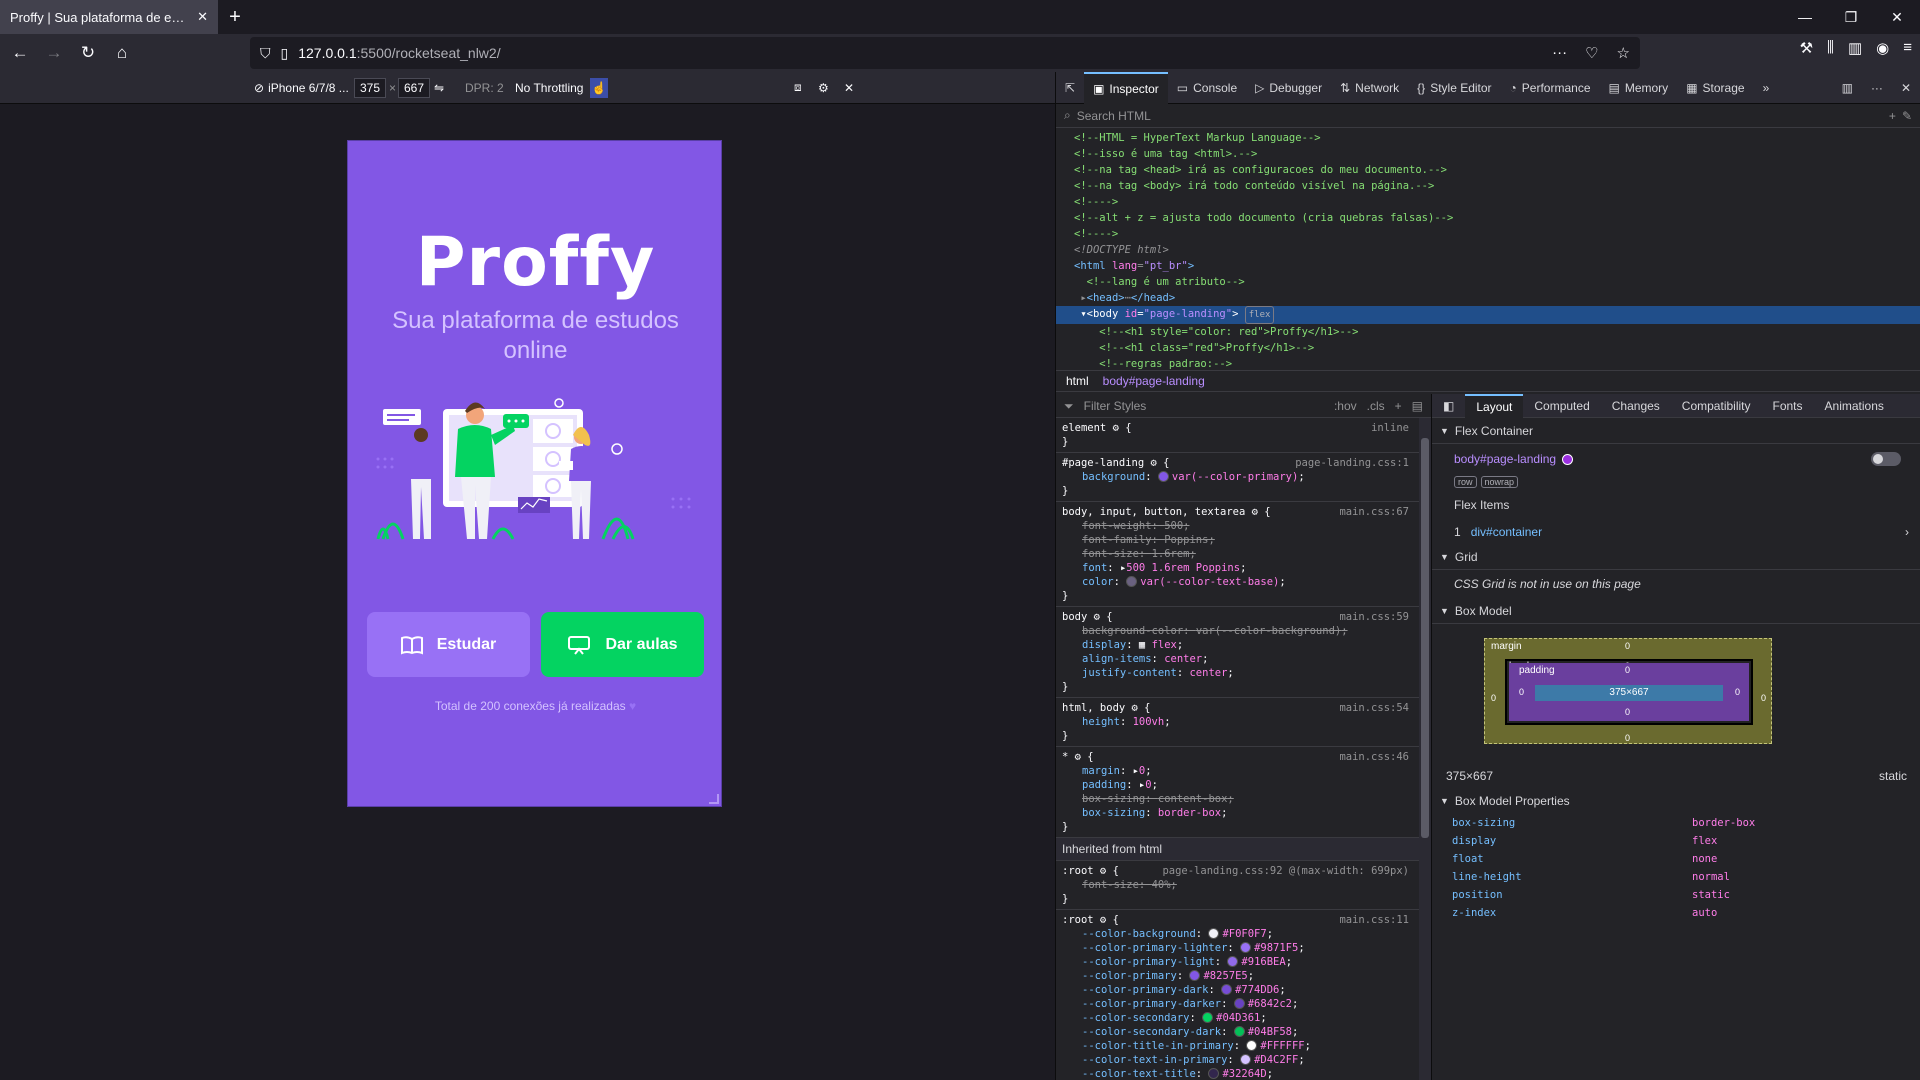  I want to click on search-html: ⌕ Search HTML + ✎, so click(1488, 116).